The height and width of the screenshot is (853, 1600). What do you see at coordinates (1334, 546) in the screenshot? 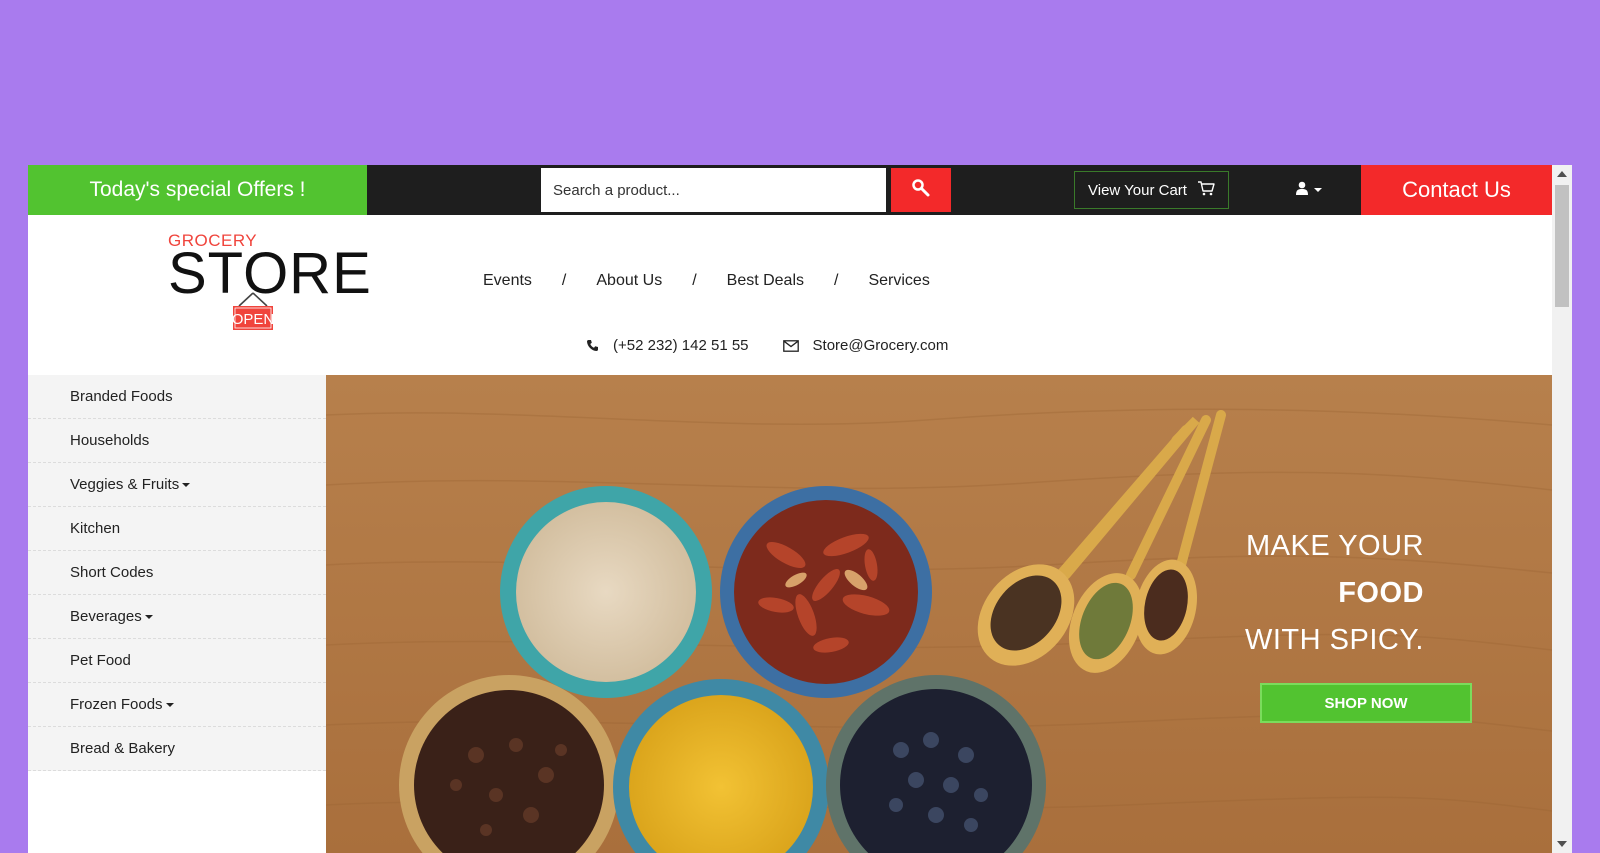
I see `hero-line-1: MAKE YOUR` at bounding box center [1334, 546].